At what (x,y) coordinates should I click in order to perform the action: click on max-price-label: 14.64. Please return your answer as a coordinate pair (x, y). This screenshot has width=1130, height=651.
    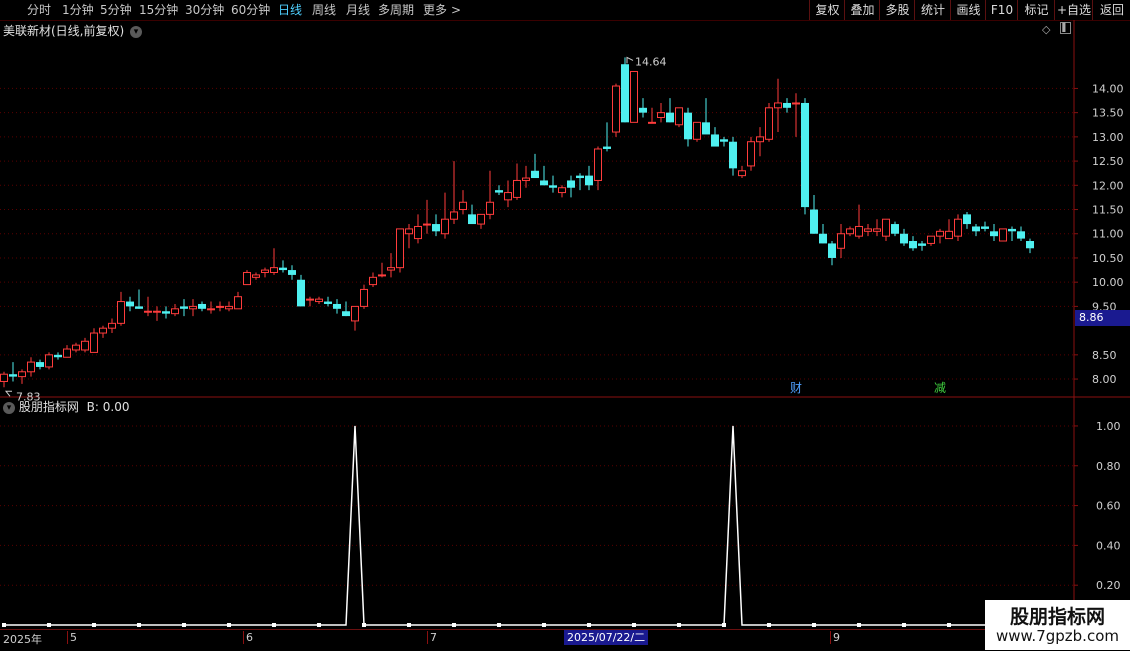
    Looking at the image, I should click on (651, 61).